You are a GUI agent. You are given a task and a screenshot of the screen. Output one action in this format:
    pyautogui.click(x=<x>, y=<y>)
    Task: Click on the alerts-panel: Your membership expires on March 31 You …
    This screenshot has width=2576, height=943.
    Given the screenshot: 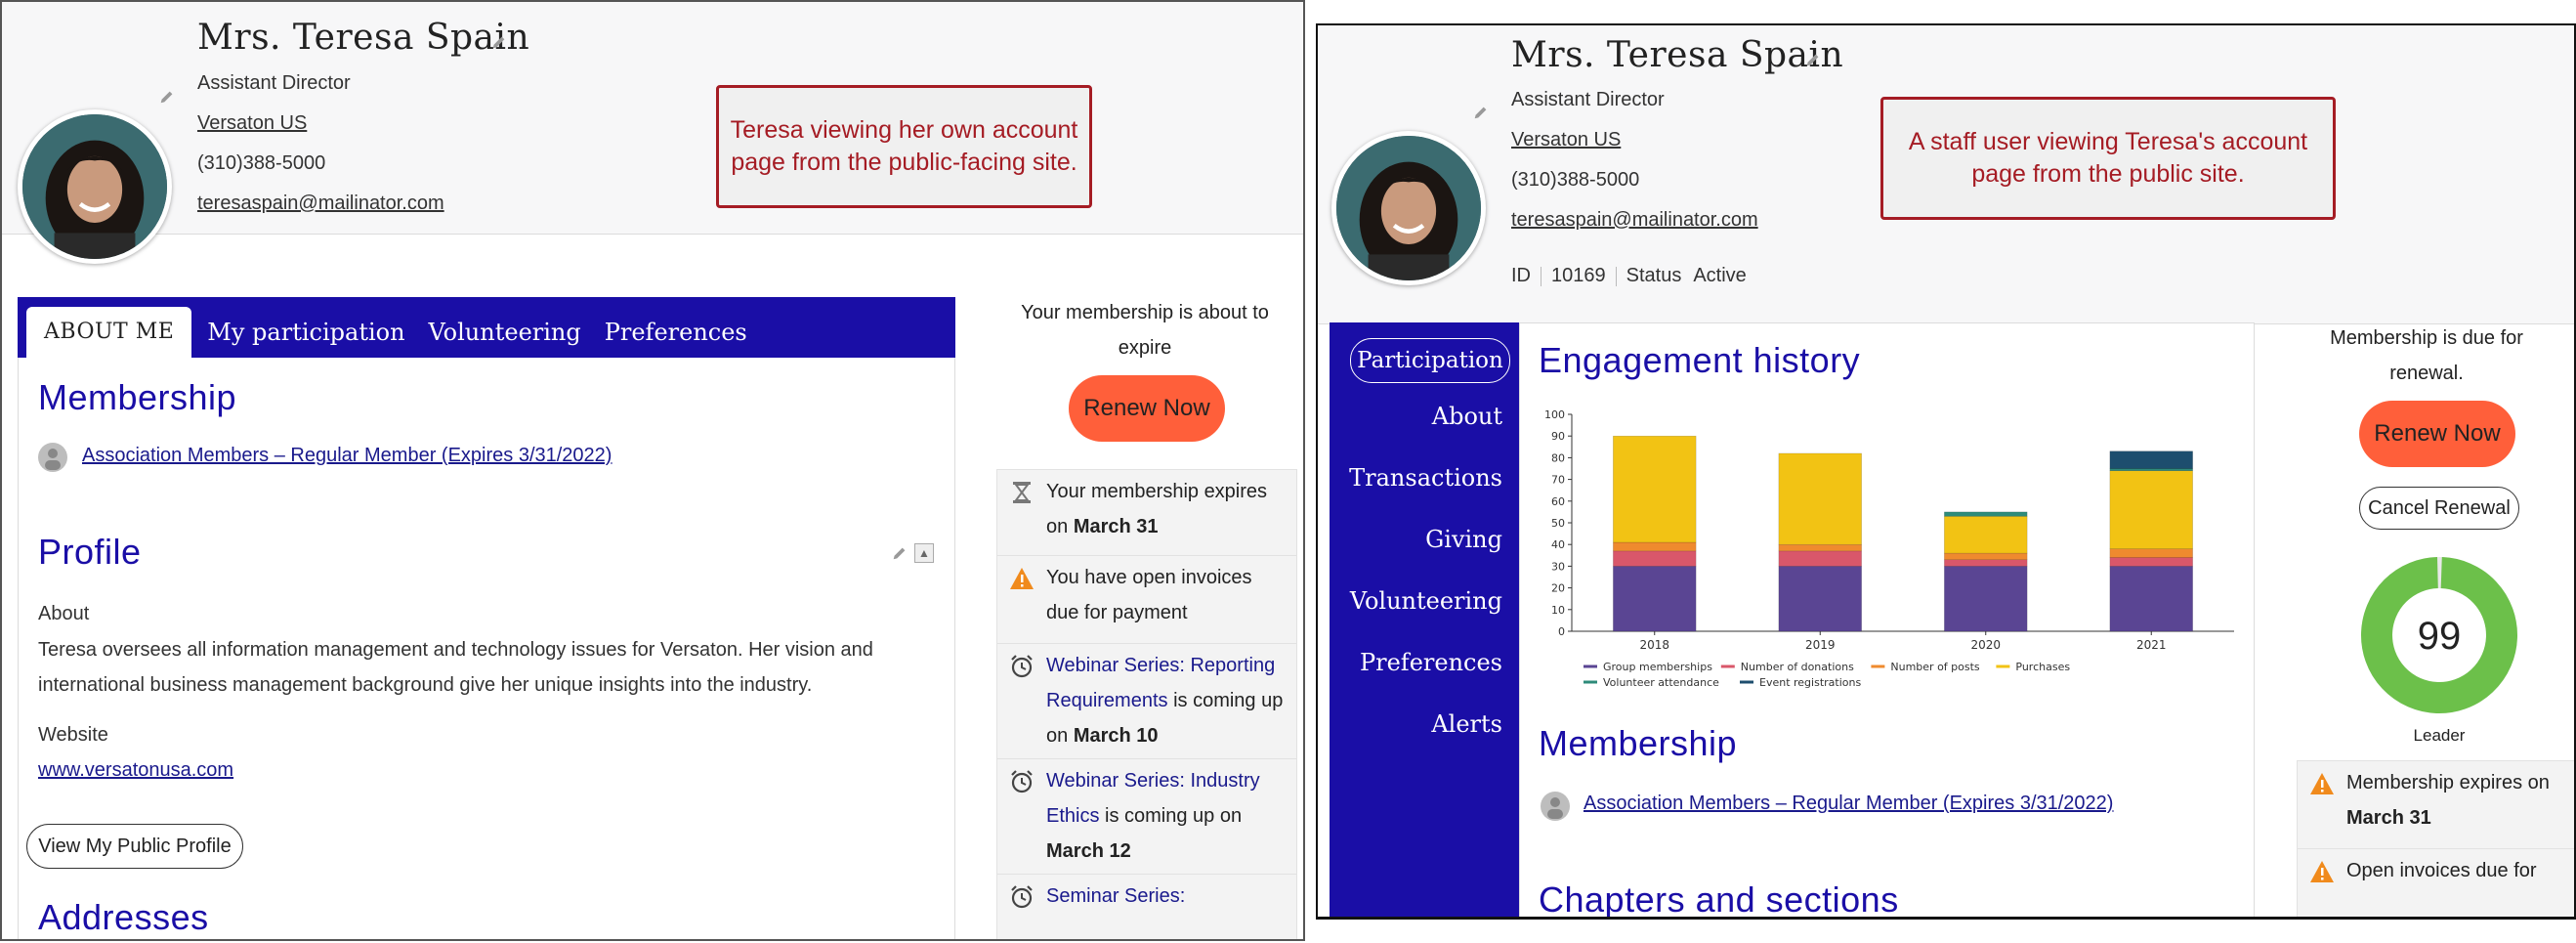 What is the action you would take?
    pyautogui.click(x=1146, y=704)
    